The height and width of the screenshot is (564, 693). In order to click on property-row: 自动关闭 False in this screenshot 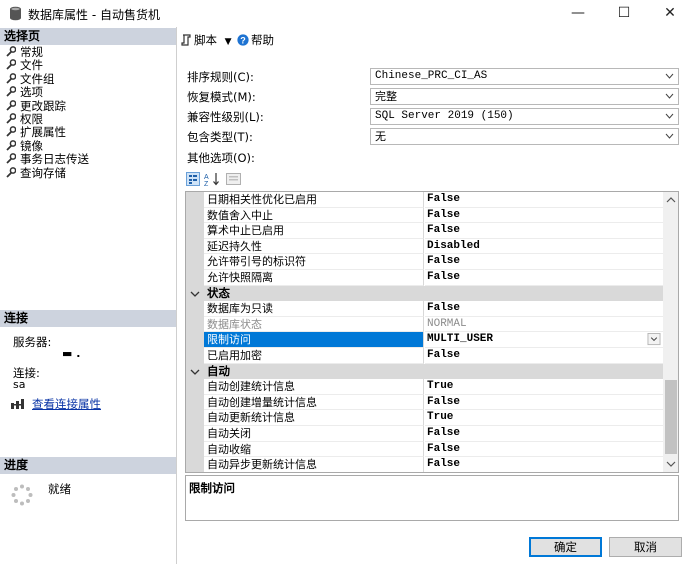, I will do `click(424, 434)`.